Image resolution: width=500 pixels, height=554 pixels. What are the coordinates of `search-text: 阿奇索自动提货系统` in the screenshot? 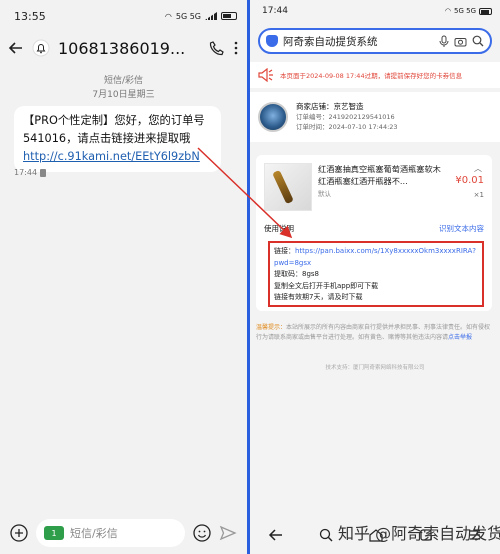 It's located at (330, 41).